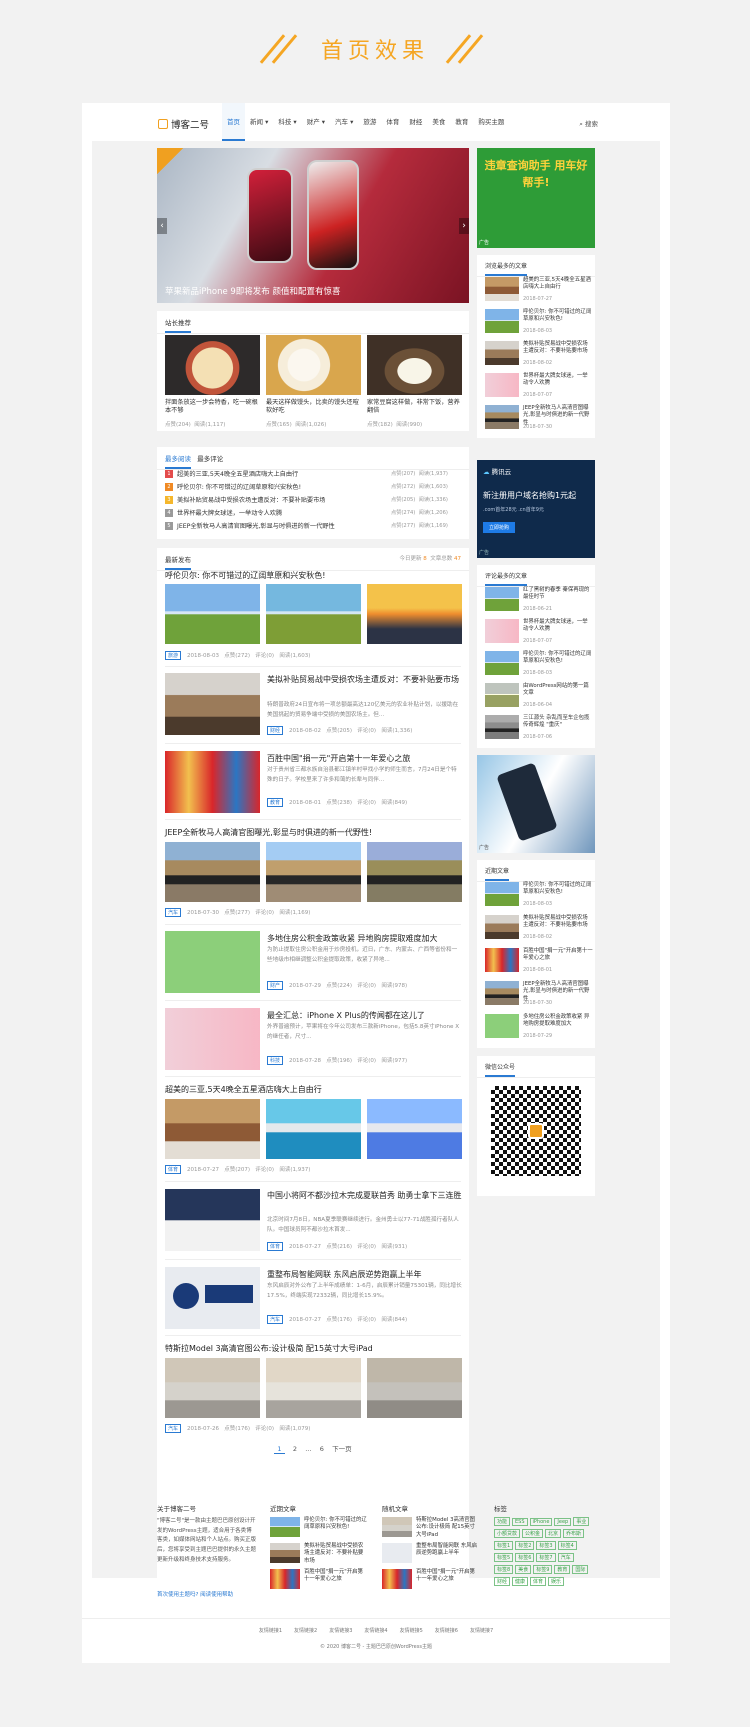  I want to click on tag-item: 美食, so click(523, 1569).